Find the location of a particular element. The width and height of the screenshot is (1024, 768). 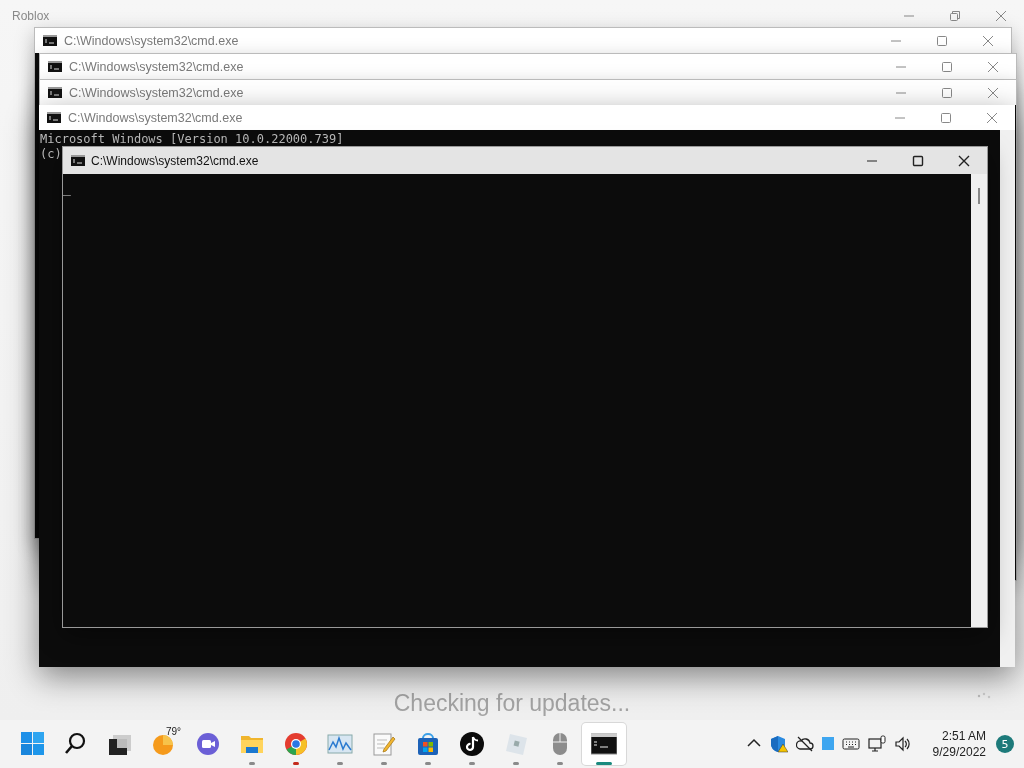

video-chat-icon is located at coordinates (208, 744).